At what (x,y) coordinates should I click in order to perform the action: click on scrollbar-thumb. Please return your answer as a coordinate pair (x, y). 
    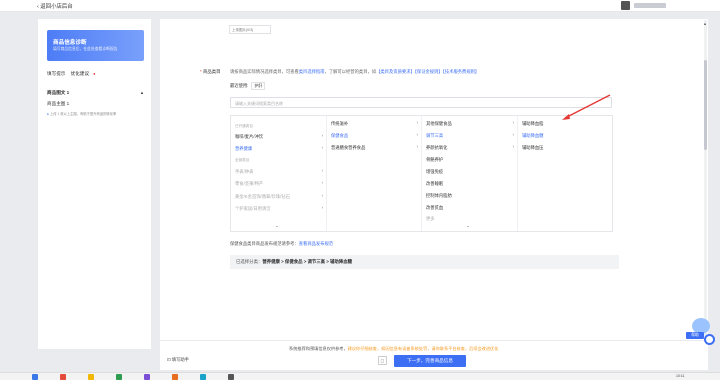
    Looking at the image, I should click on (705, 105).